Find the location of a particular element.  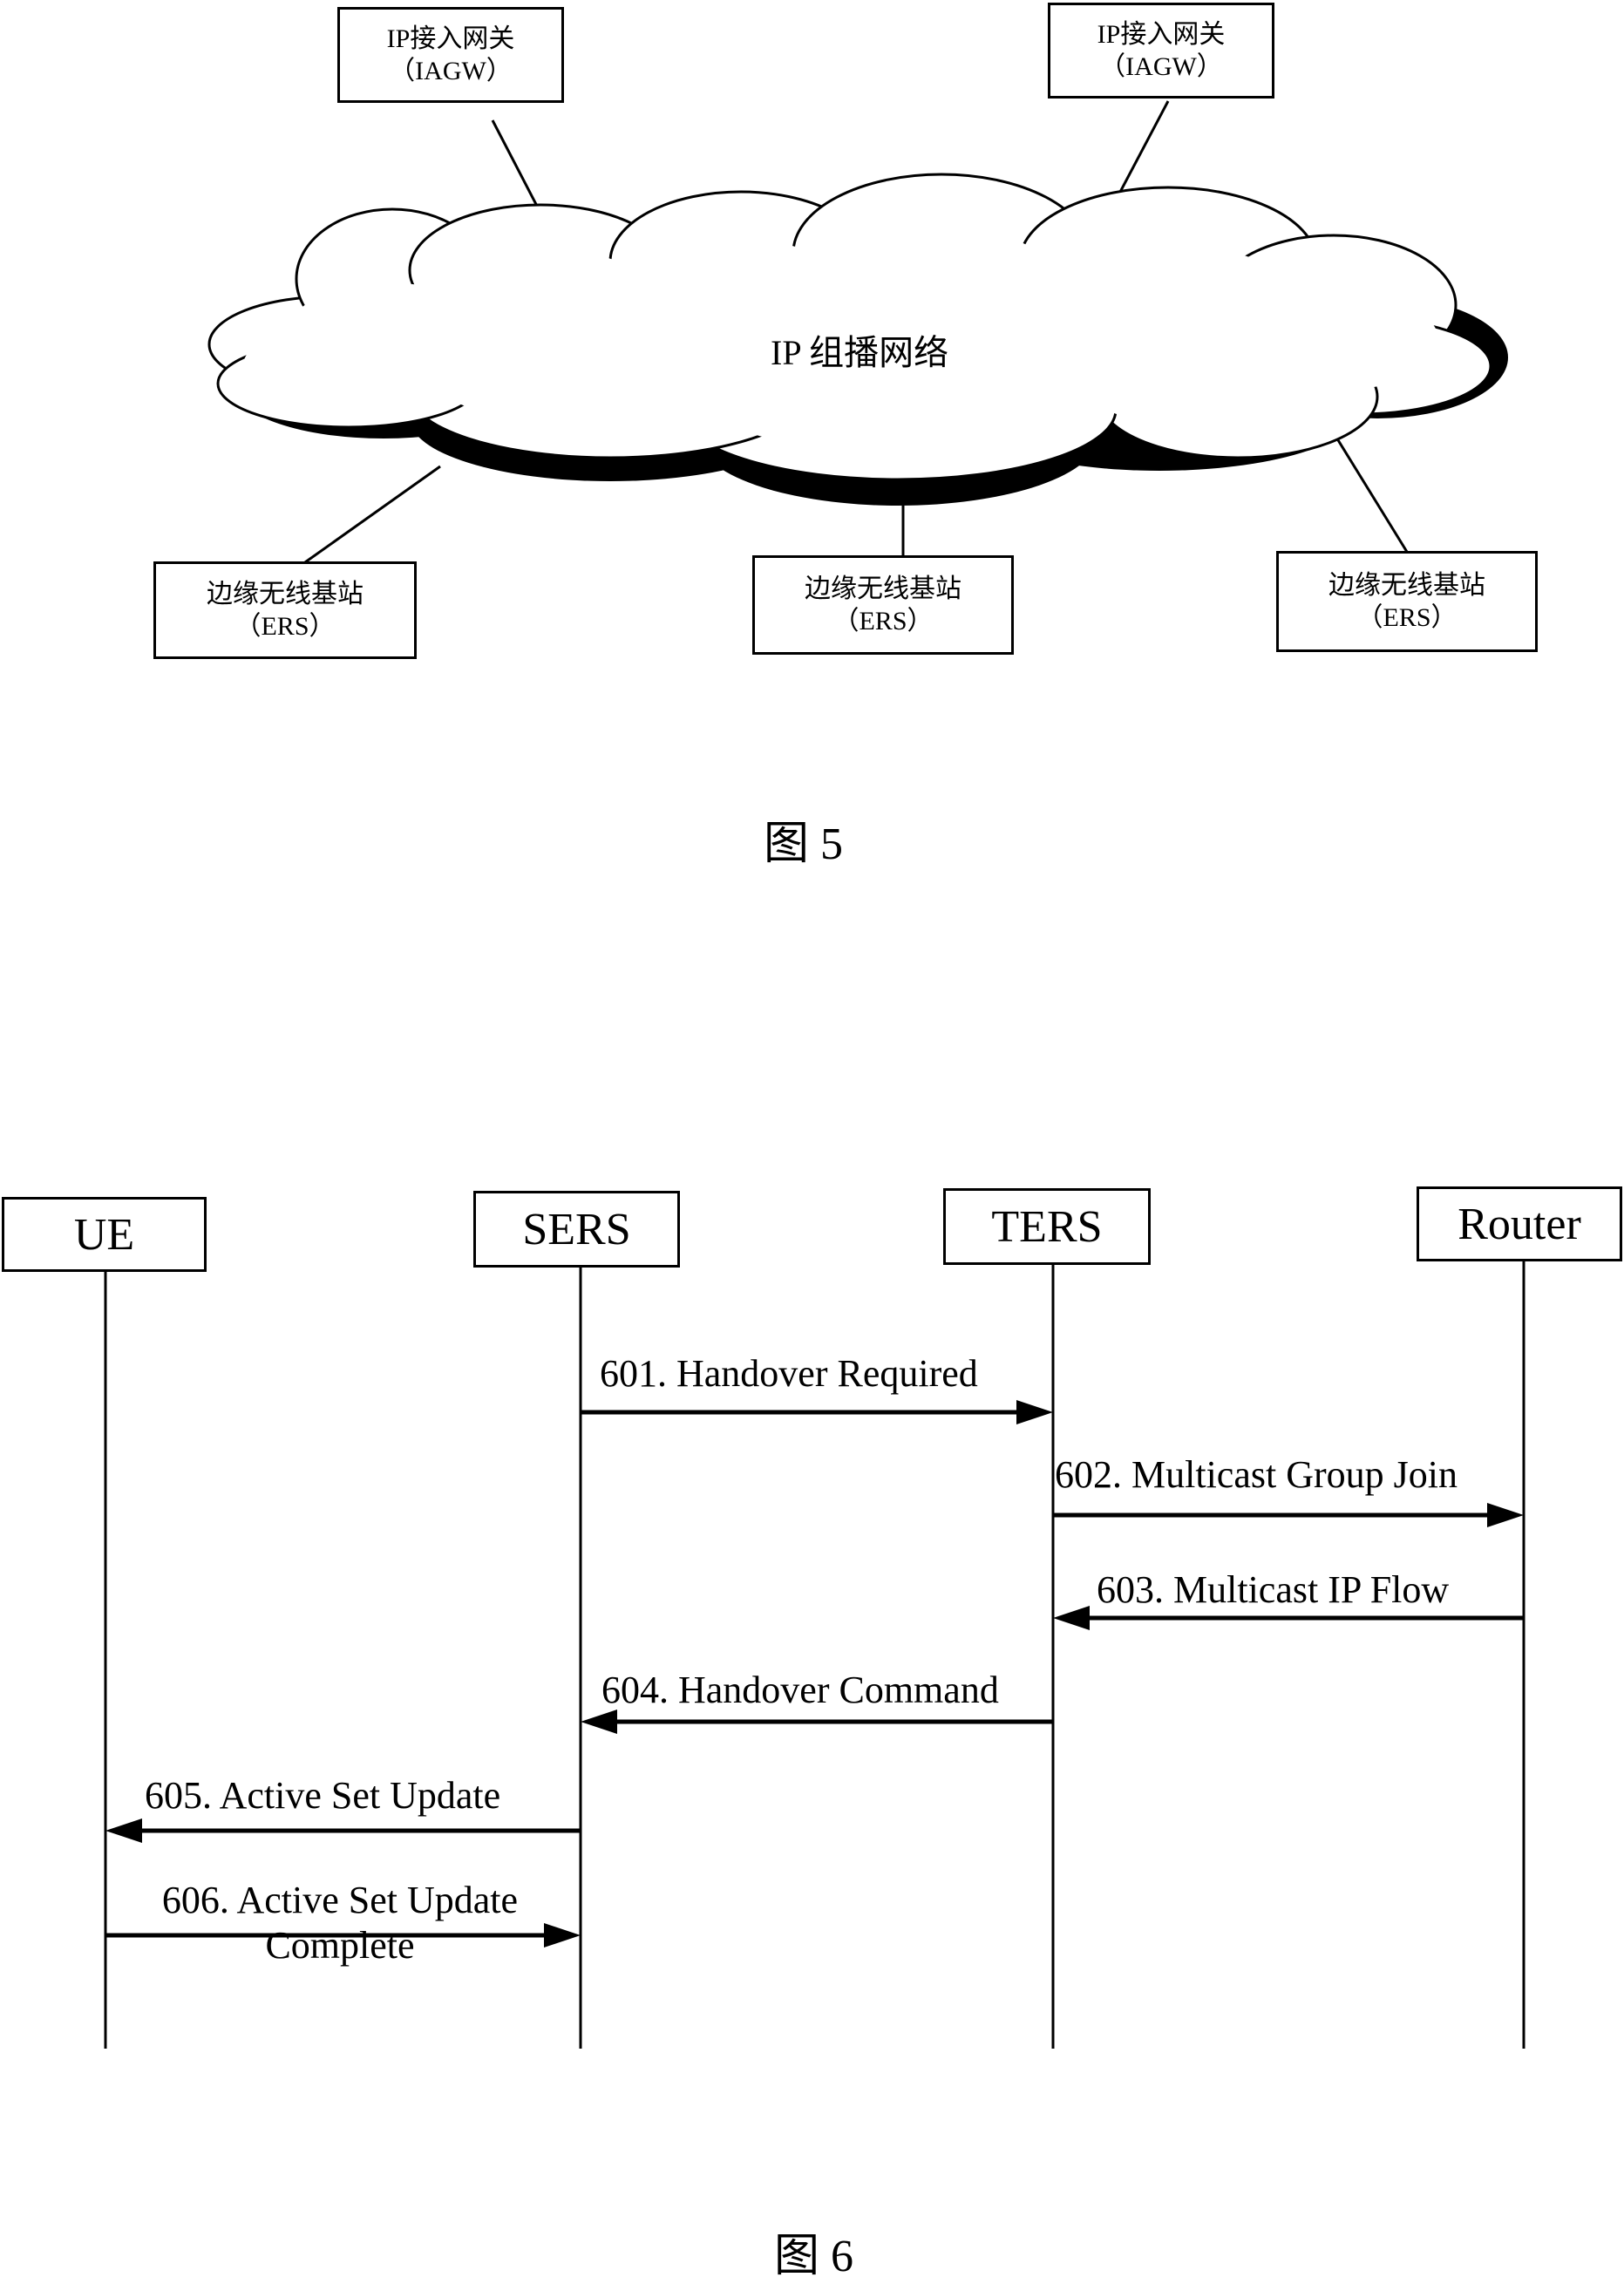

figure-5-caption: 图 5 is located at coordinates (804, 844).